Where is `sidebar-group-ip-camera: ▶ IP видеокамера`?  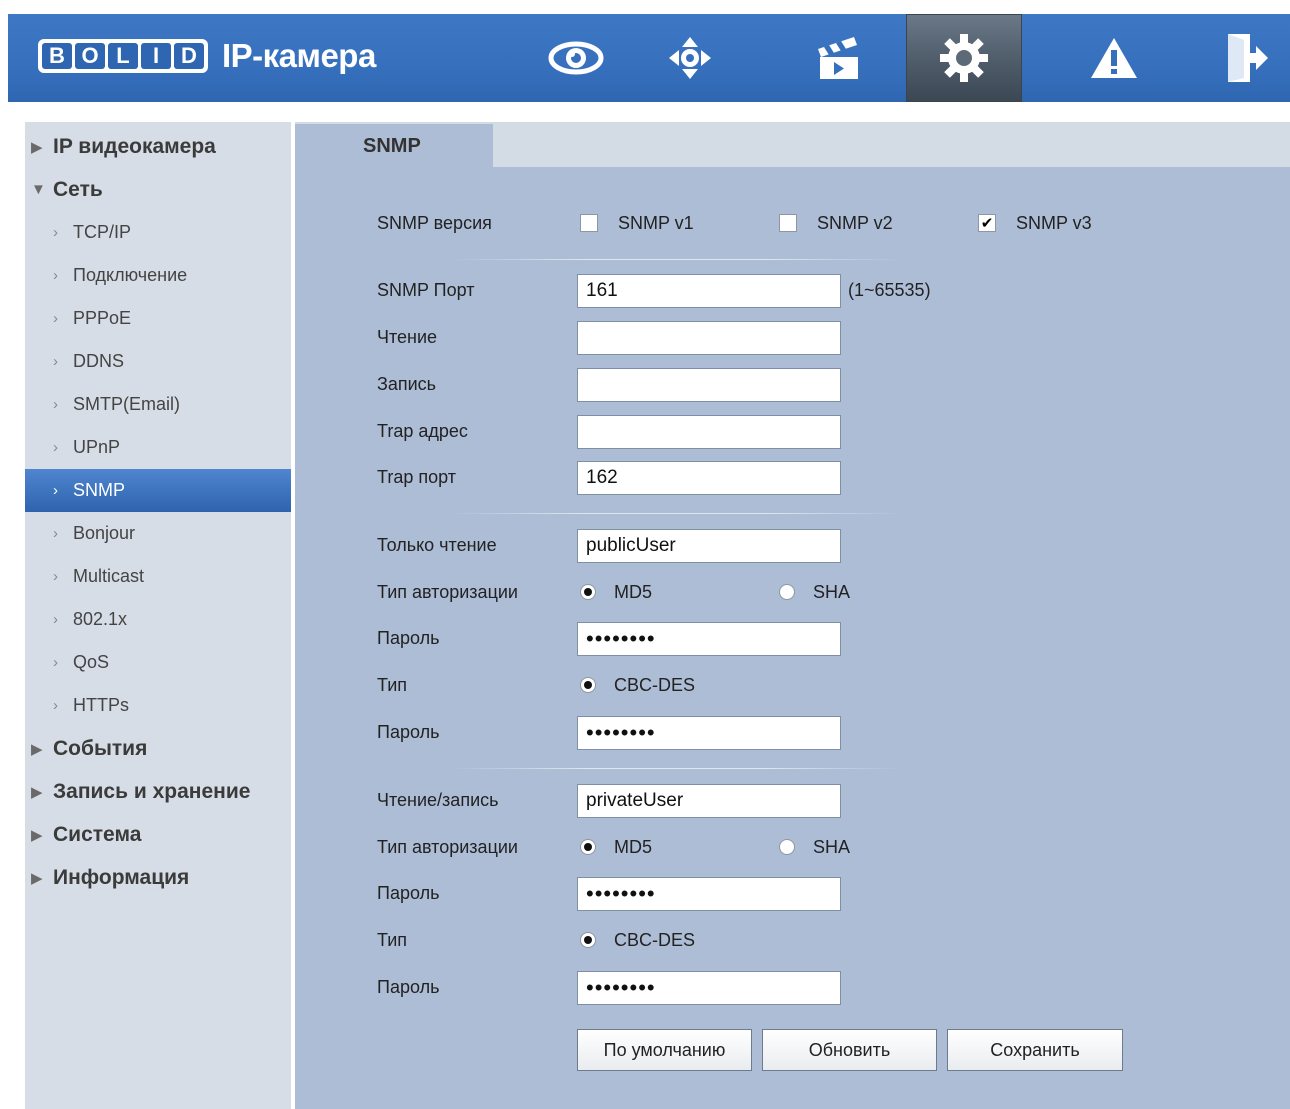
sidebar-group-ip-camera: ▶ IP видеокамера is located at coordinates (158, 146).